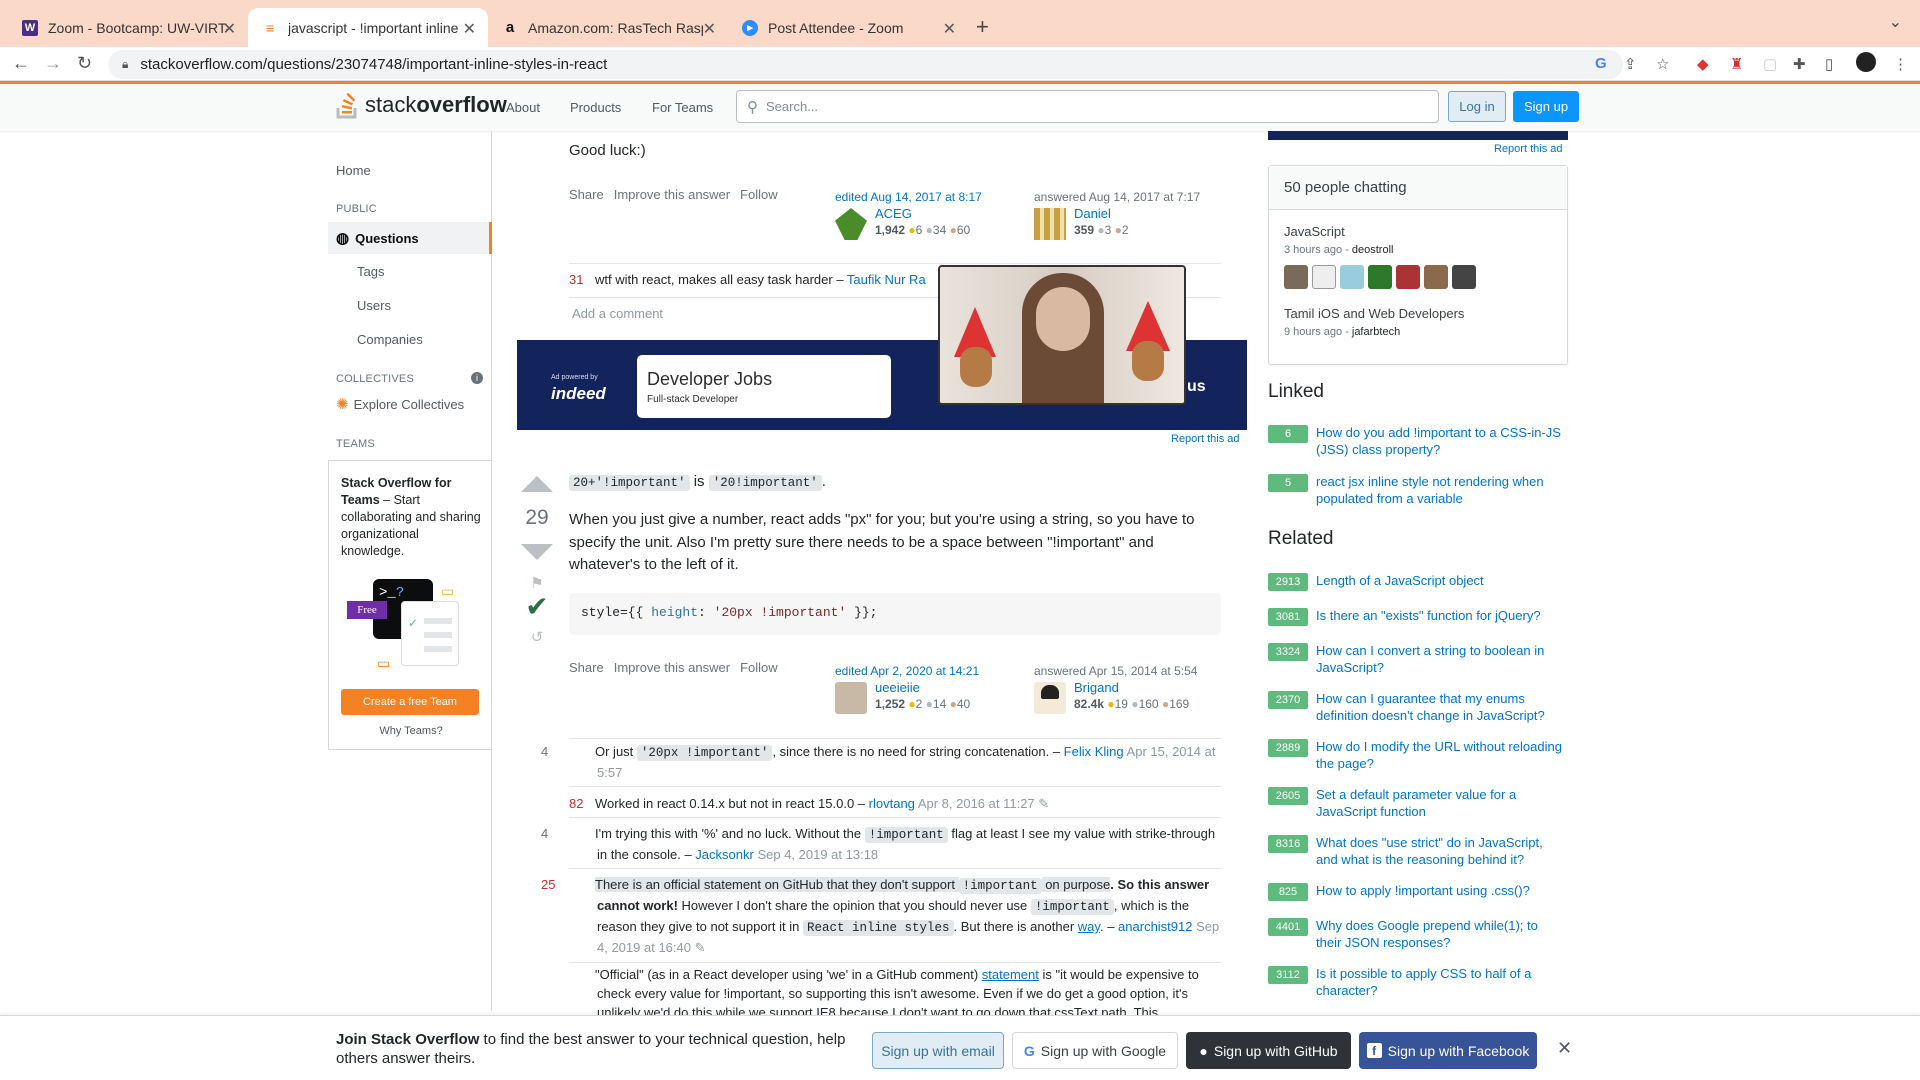 This screenshot has height=1080, width=1920. I want to click on nav-products: Products, so click(595, 107).